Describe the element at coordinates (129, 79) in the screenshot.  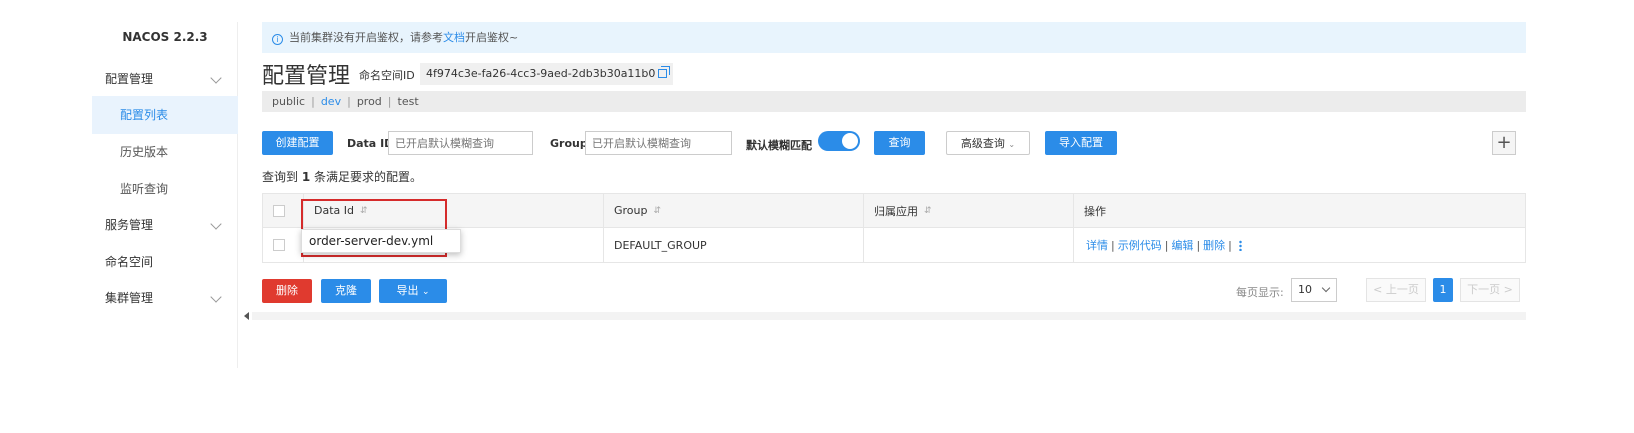
I see `sidebar-item-label: 配置管理` at that location.